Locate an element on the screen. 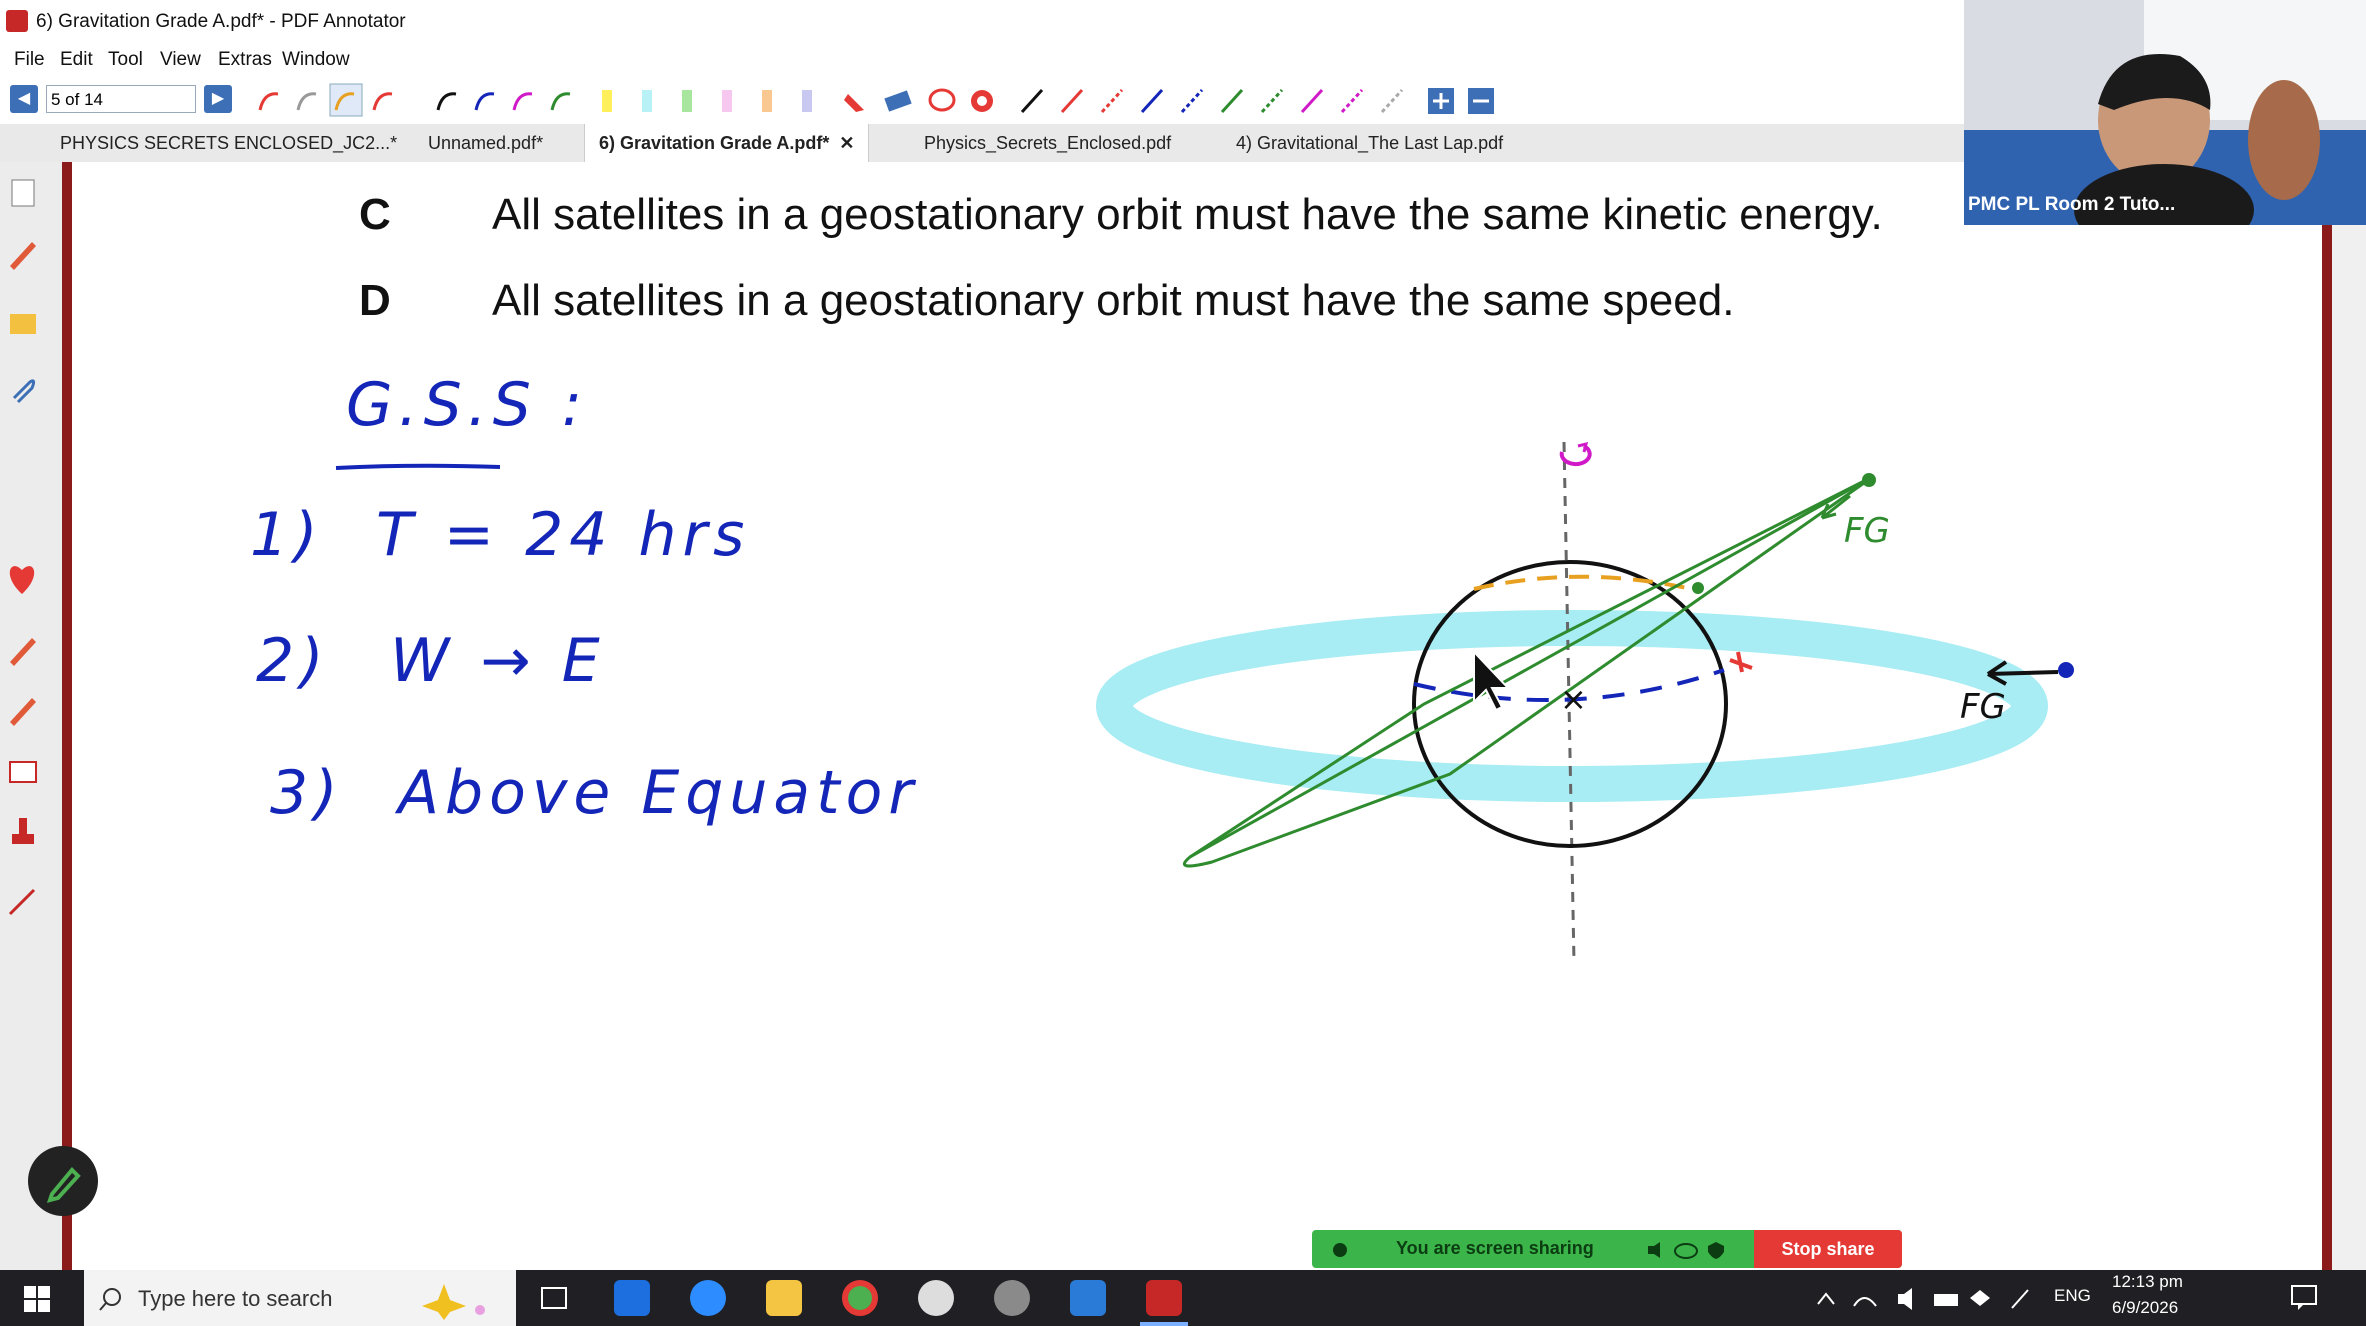 This screenshot has width=2366, height=1326. green-pen-icon is located at coordinates (560, 101).